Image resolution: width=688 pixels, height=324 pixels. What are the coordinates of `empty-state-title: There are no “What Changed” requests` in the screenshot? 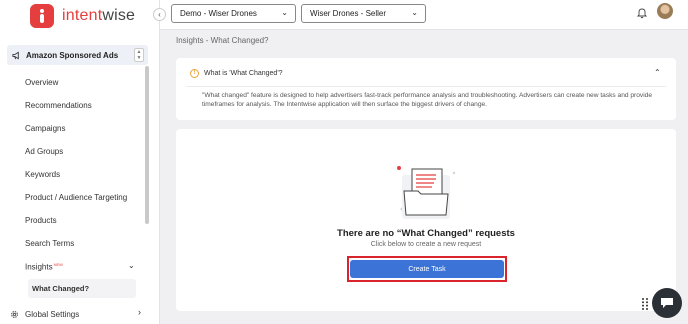 It's located at (426, 233).